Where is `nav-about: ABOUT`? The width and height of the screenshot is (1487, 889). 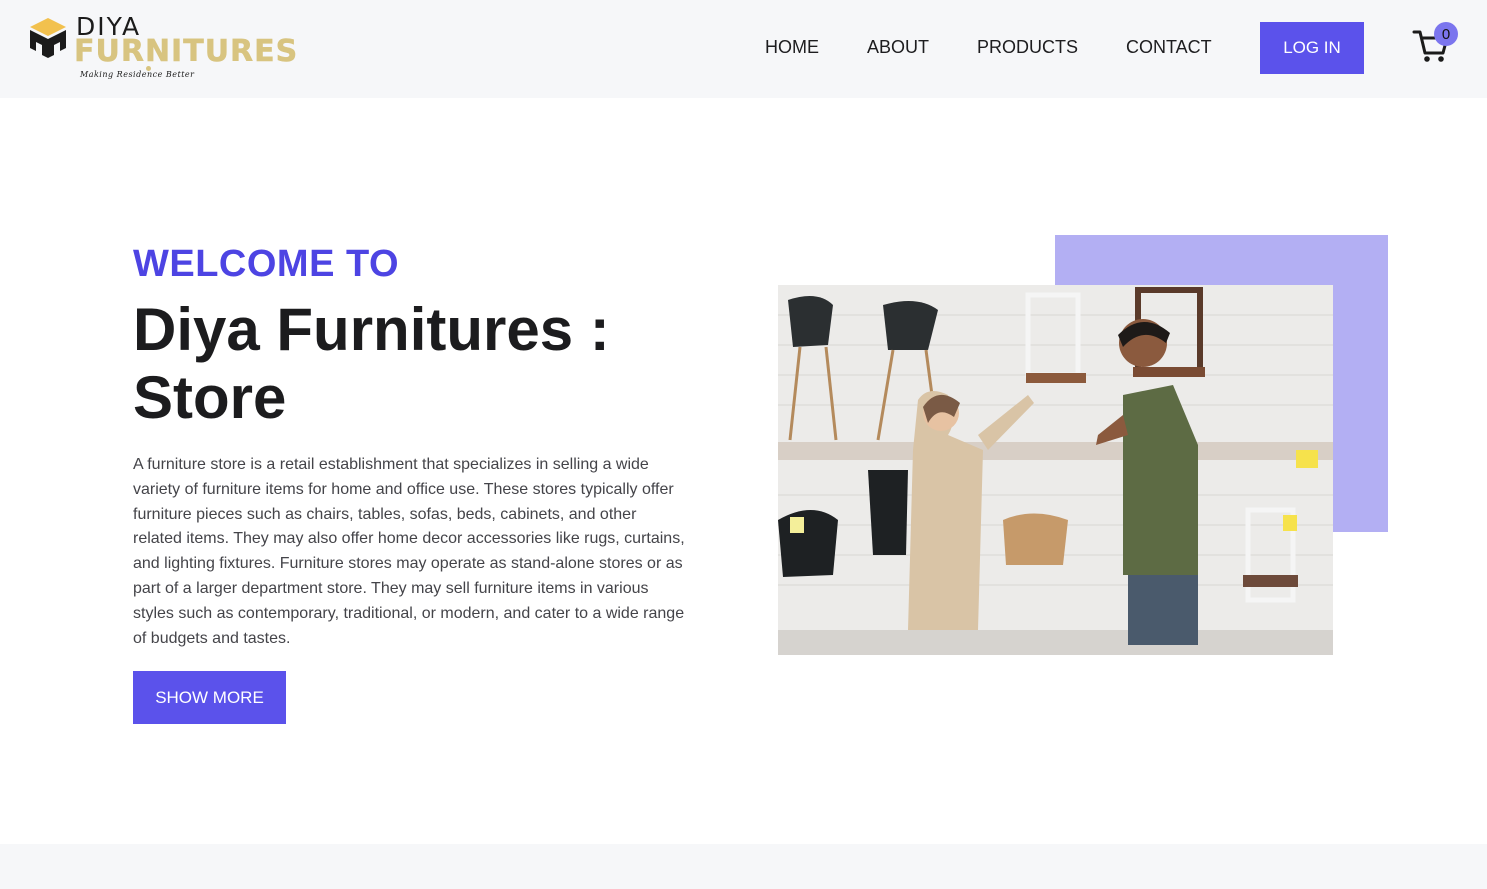
nav-about: ABOUT is located at coordinates (898, 47).